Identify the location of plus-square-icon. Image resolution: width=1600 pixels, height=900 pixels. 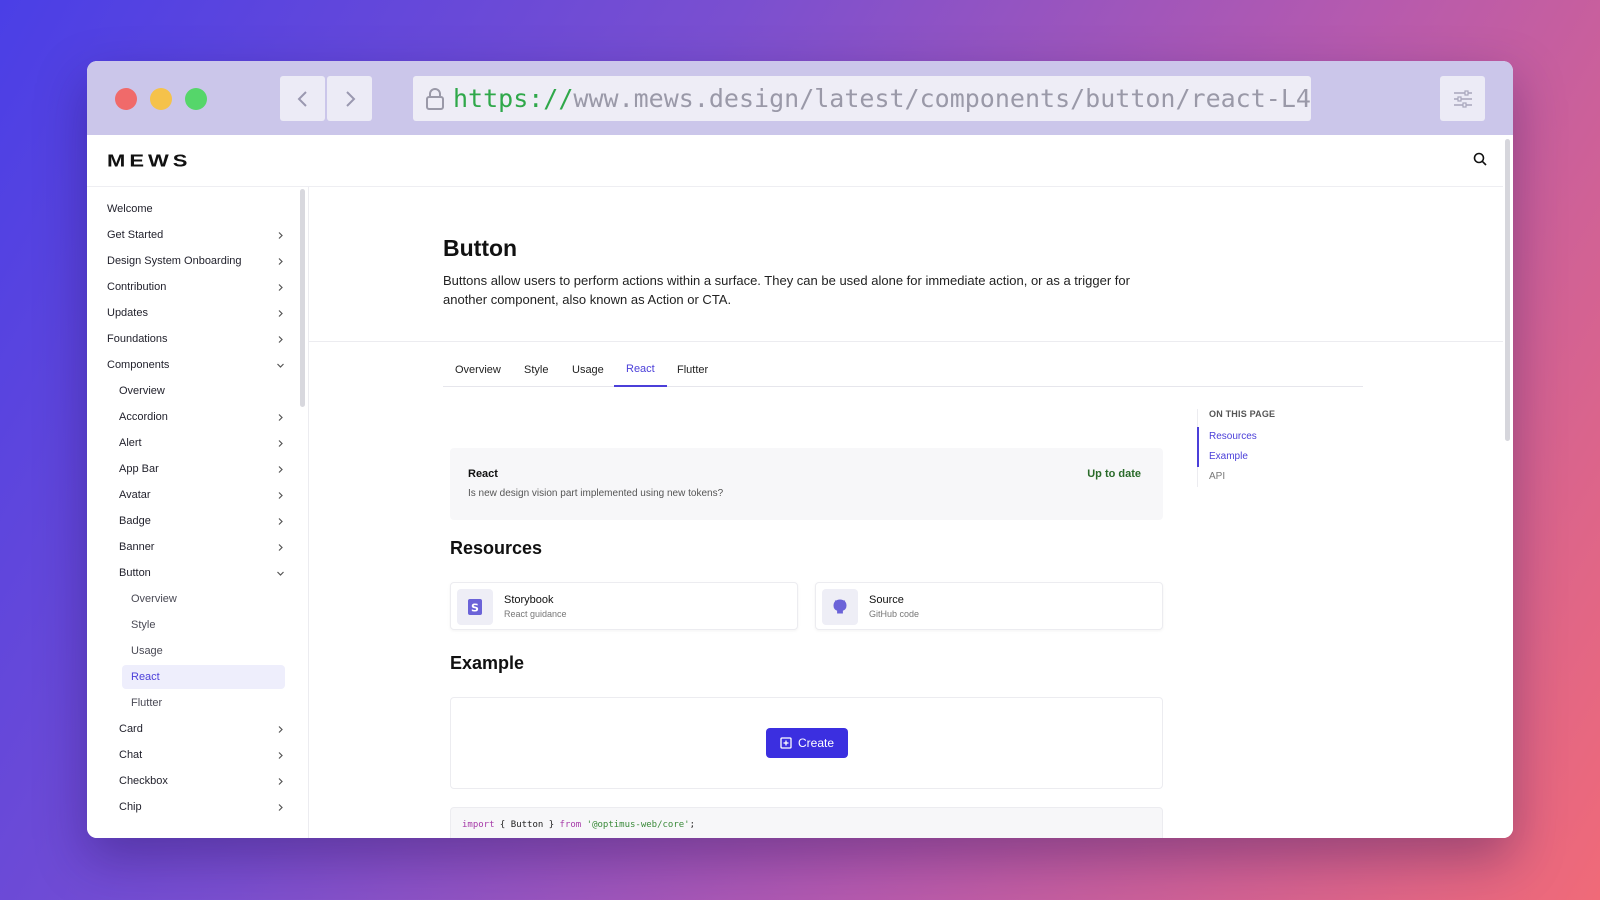
(786, 743).